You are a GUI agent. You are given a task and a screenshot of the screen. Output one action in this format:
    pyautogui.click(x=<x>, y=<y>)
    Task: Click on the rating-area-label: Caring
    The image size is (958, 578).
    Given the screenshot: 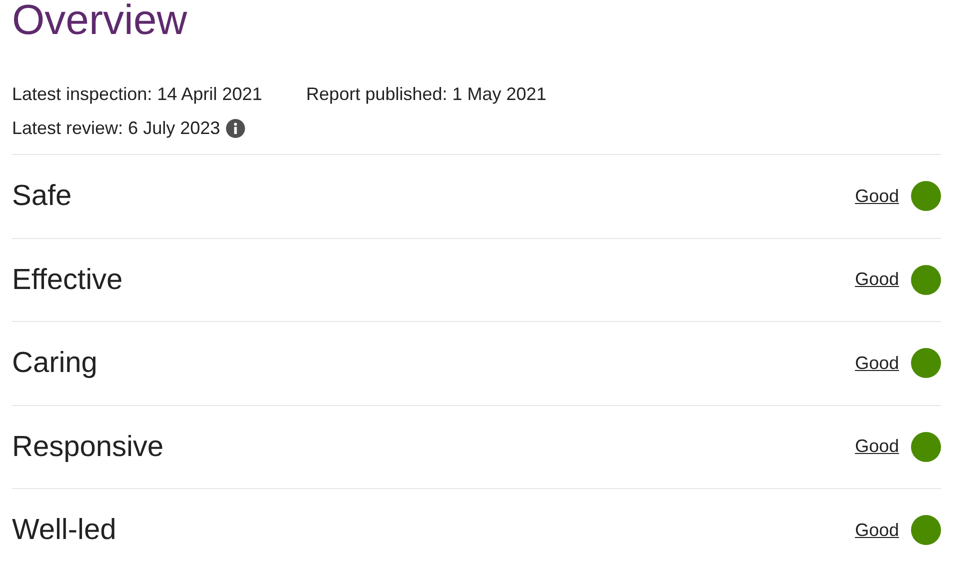 What is the action you would take?
    pyautogui.click(x=55, y=363)
    